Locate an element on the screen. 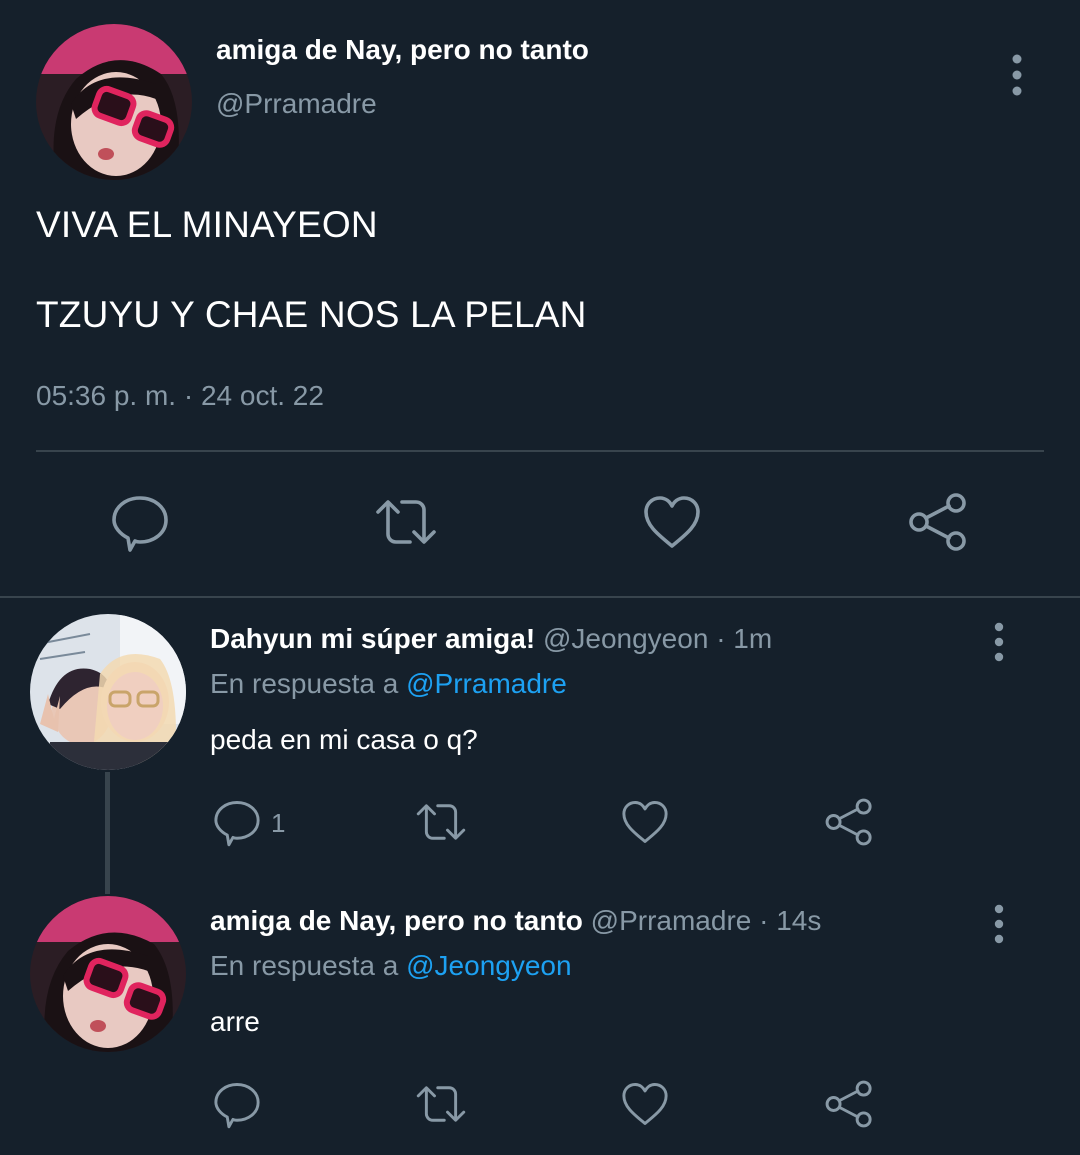 Image resolution: width=1080 pixels, height=1155 pixels. reply-age: · 1m is located at coordinates (744, 638).